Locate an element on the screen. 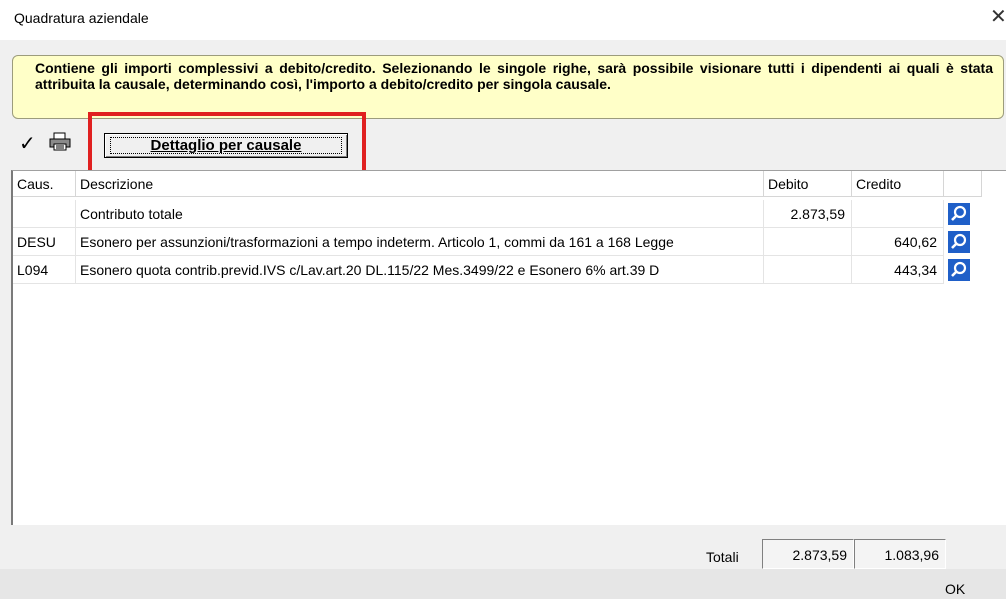 The image size is (1006, 599). total-credito: 1.083,96 is located at coordinates (900, 554).